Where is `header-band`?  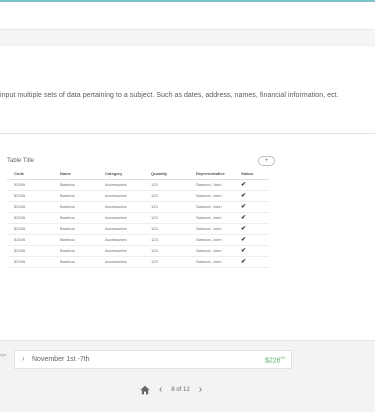
header-band is located at coordinates (187, 38).